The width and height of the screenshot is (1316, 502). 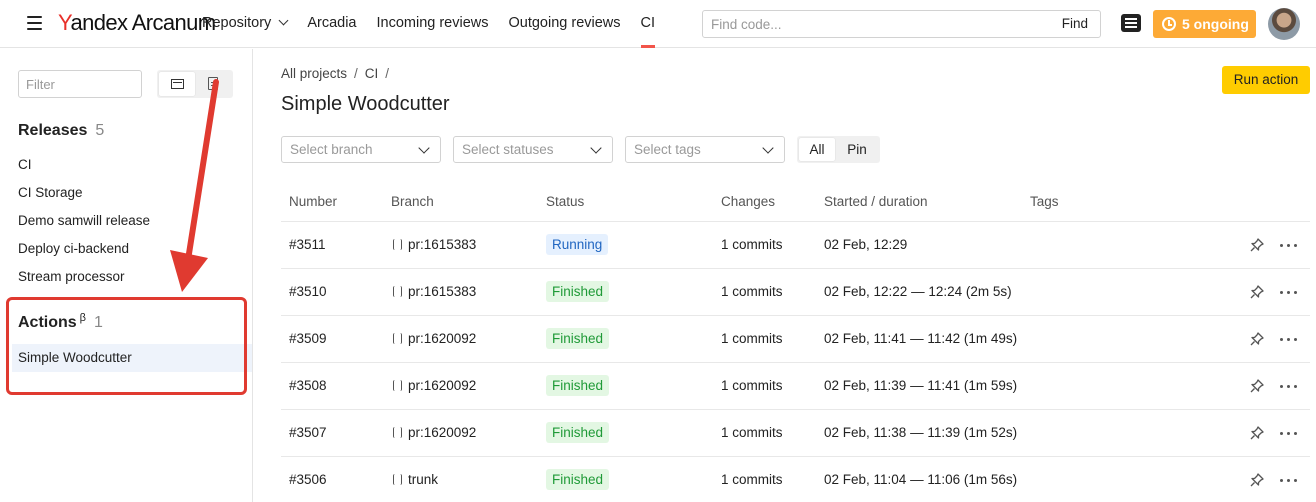 I want to click on menu-icon, so click(x=34, y=23).